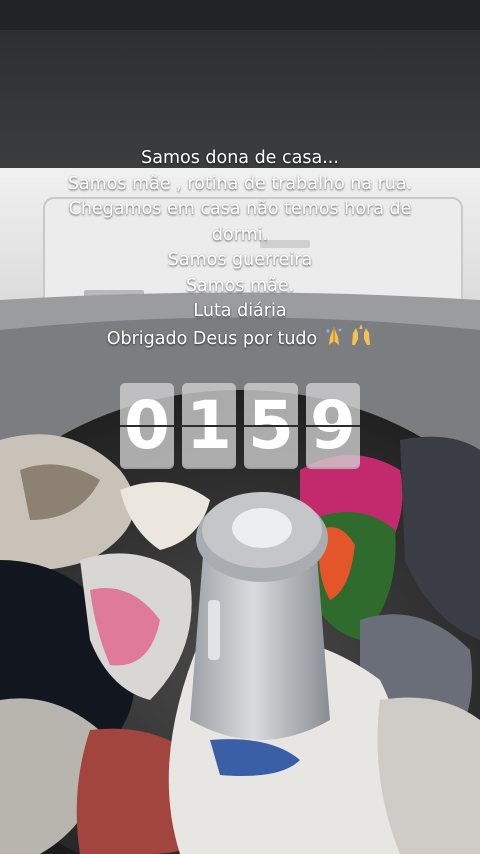 The height and width of the screenshot is (854, 480). I want to click on caption-line-last: Obrigado Deus por tudo, so click(240, 338).